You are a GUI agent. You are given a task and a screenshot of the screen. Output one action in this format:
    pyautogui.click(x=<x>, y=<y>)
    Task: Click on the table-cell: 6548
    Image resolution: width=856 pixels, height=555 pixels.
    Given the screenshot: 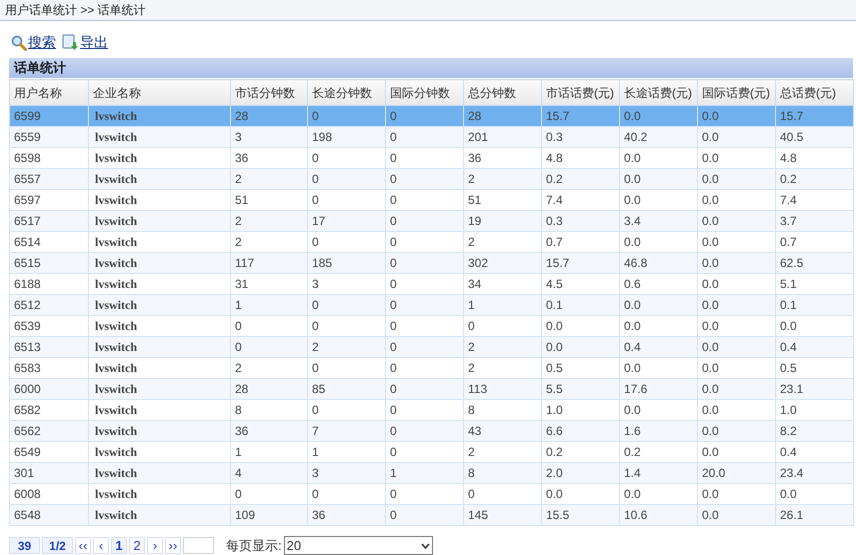 What is the action you would take?
    pyautogui.click(x=49, y=515)
    